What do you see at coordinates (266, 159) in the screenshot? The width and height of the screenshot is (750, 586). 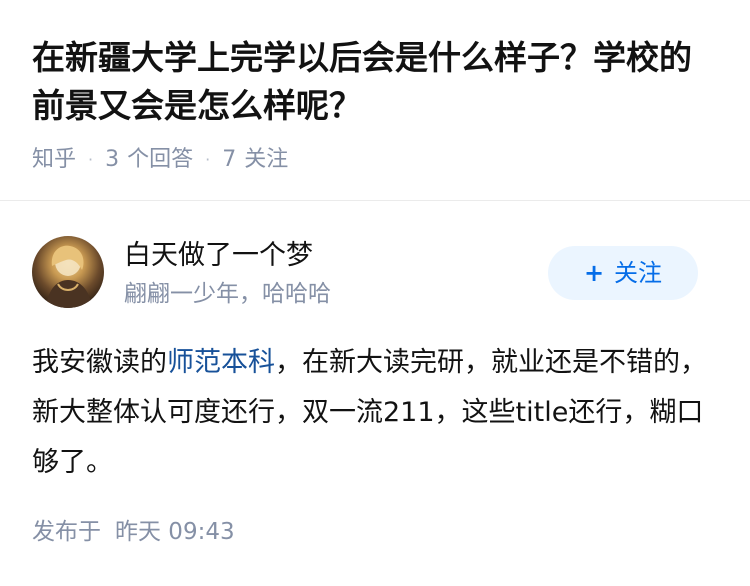 I see `follow-count-label: 关注` at bounding box center [266, 159].